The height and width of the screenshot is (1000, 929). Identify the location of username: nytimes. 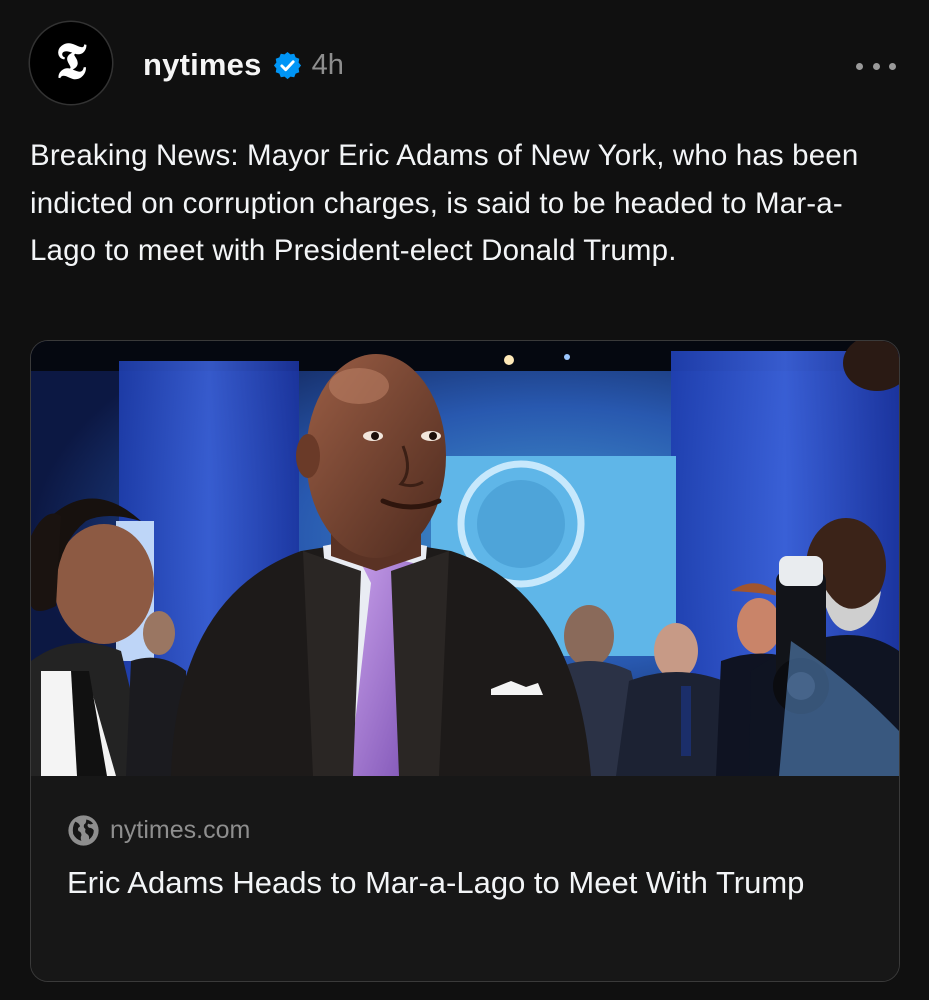
(202, 65).